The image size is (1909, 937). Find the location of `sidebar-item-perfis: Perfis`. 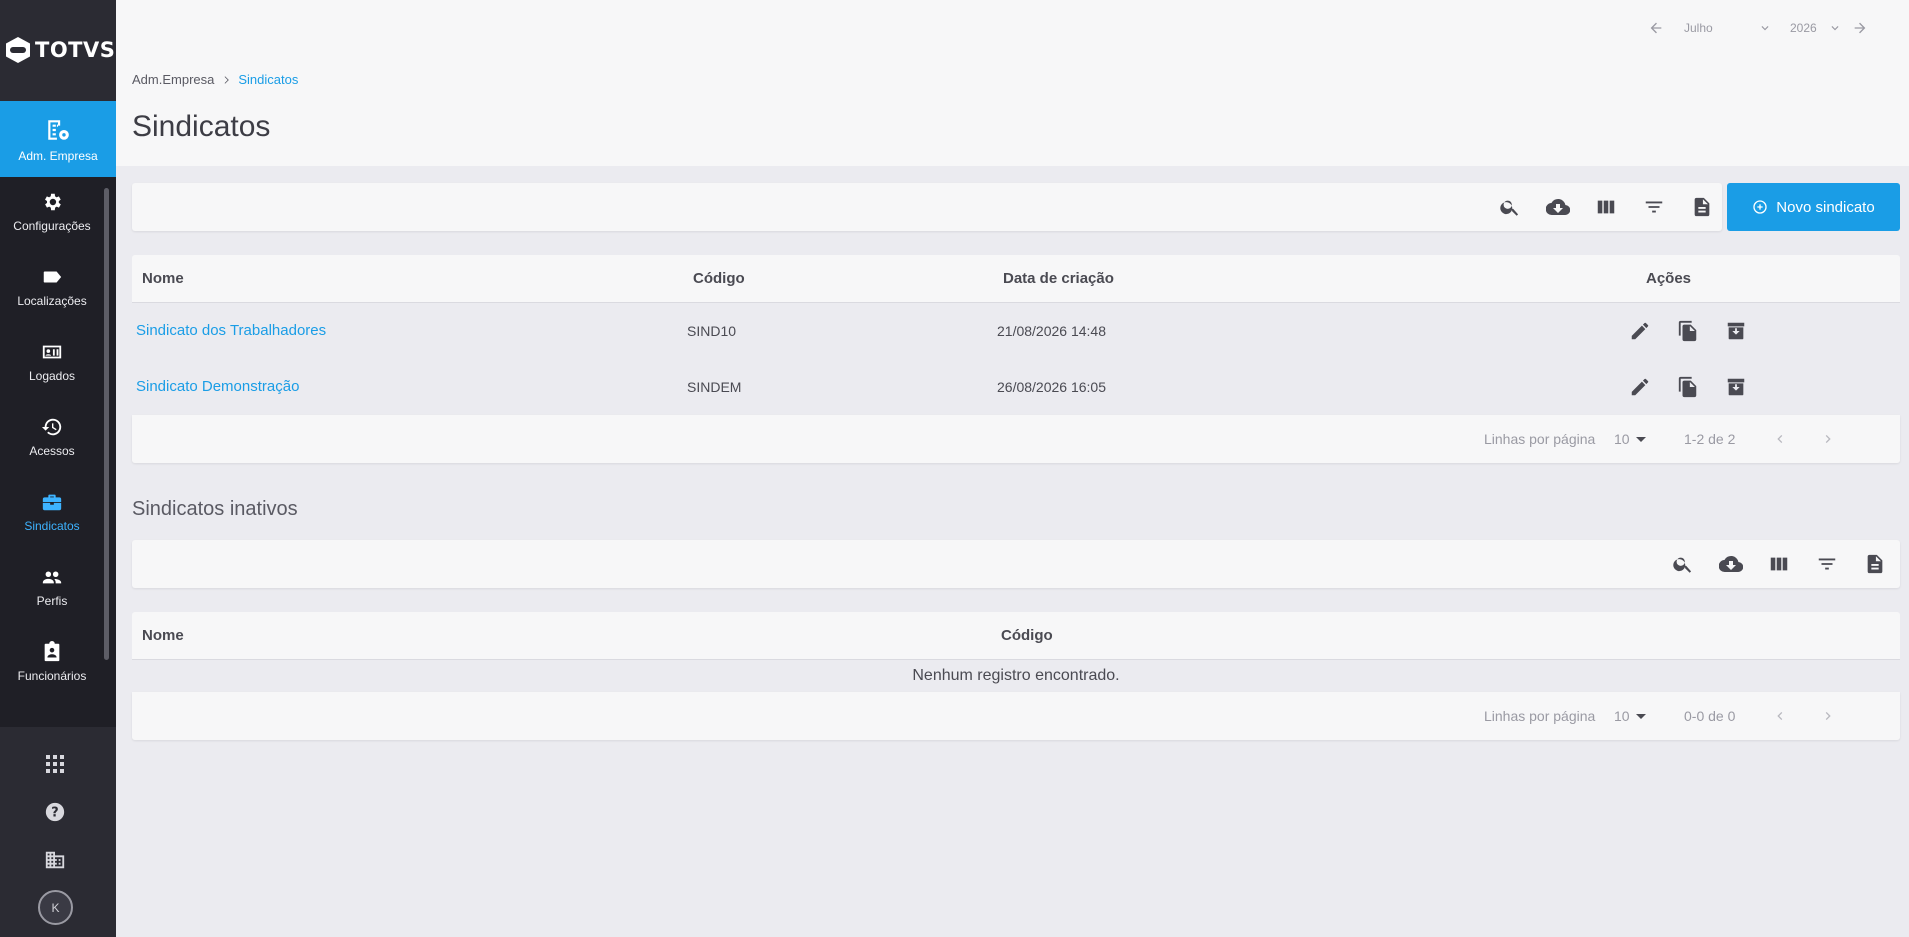

sidebar-item-perfis: Perfis is located at coordinates (52, 586).